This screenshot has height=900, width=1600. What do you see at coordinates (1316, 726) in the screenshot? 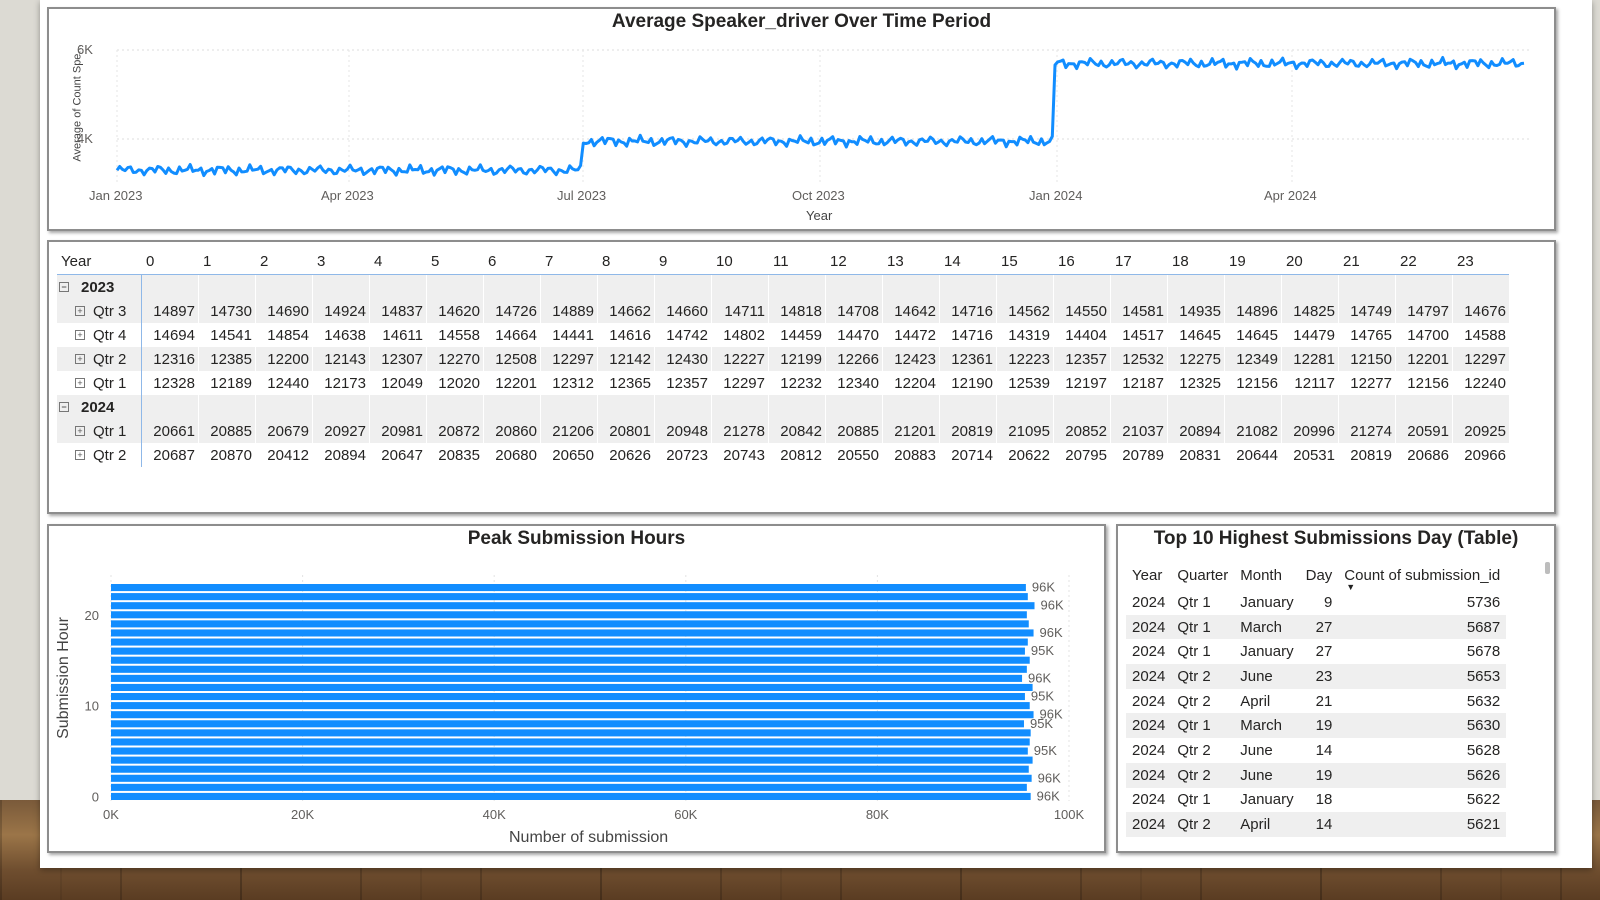
I see `top10-row: 2024 Qtr 1 March 19 5630` at bounding box center [1316, 726].